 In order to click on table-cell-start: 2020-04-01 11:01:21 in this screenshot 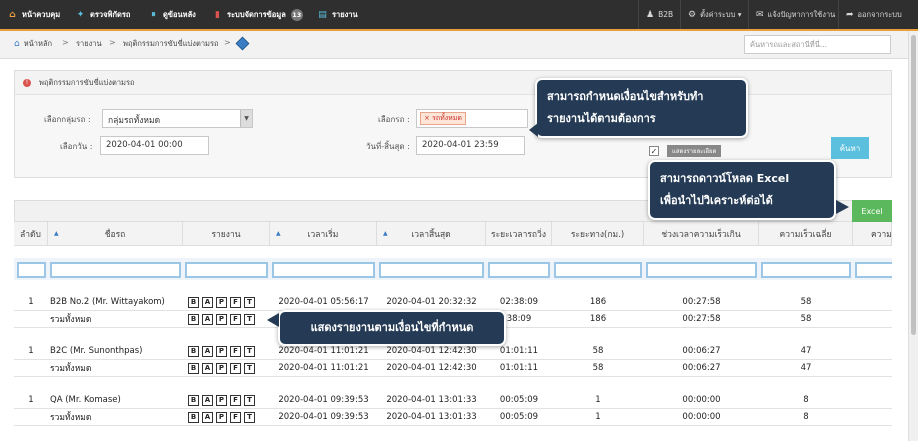, I will do `click(323, 368)`.